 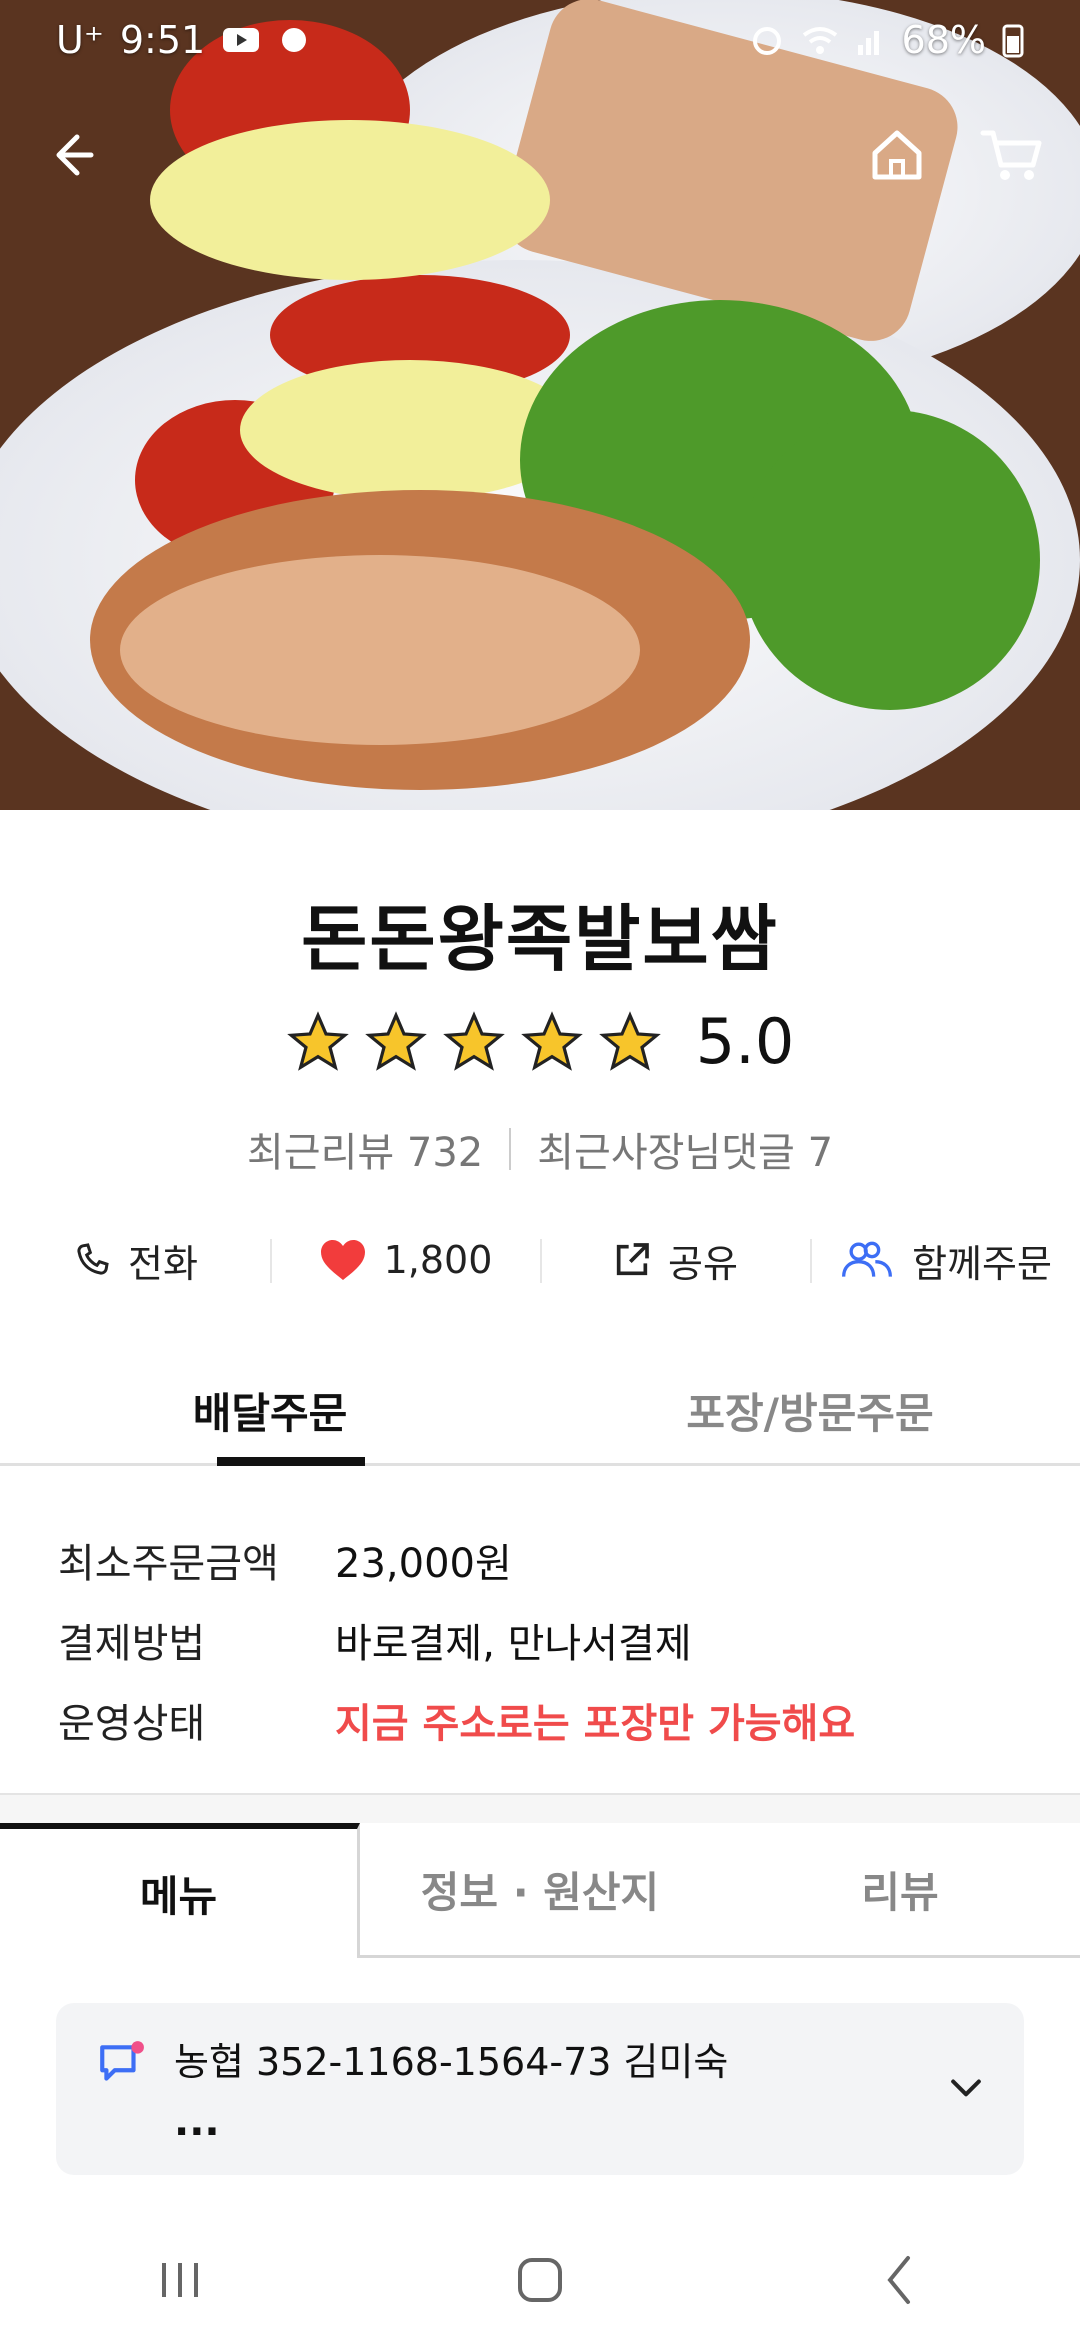 I want to click on status-row: 운영상태 지금 주소로는 포장만 가능해요, so click(x=548, y=1720).